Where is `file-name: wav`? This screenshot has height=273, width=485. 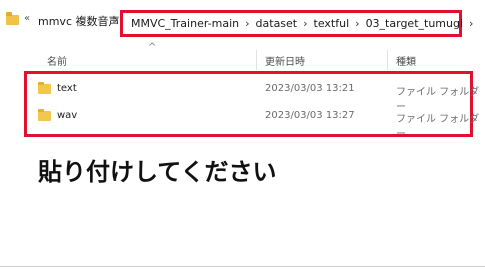
file-name: wav is located at coordinates (67, 115).